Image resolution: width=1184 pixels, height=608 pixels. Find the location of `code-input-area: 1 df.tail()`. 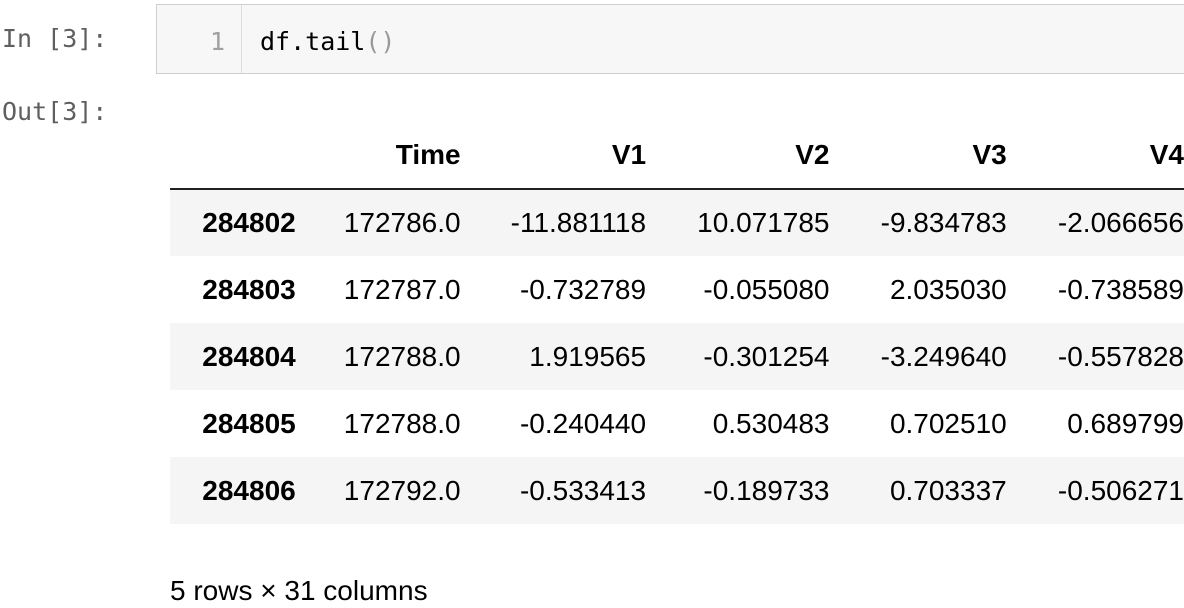

code-input-area: 1 df.tail() is located at coordinates (670, 39).